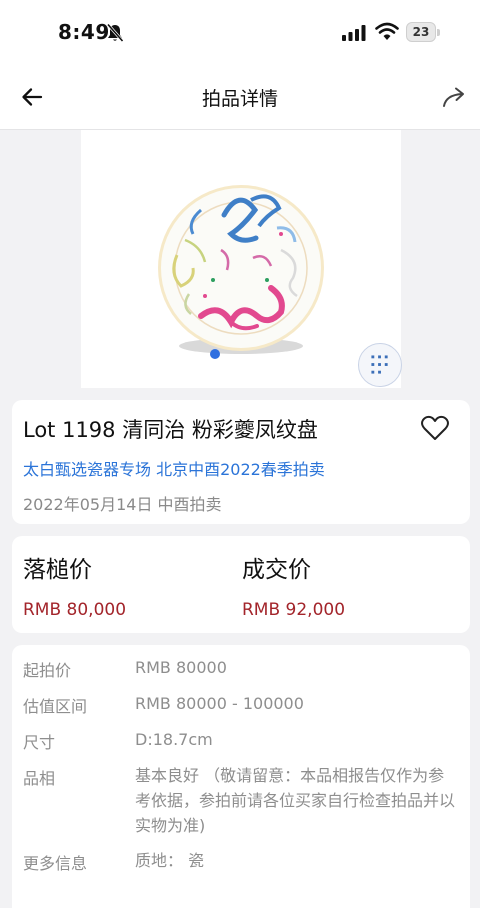  I want to click on share-icon, so click(454, 97).